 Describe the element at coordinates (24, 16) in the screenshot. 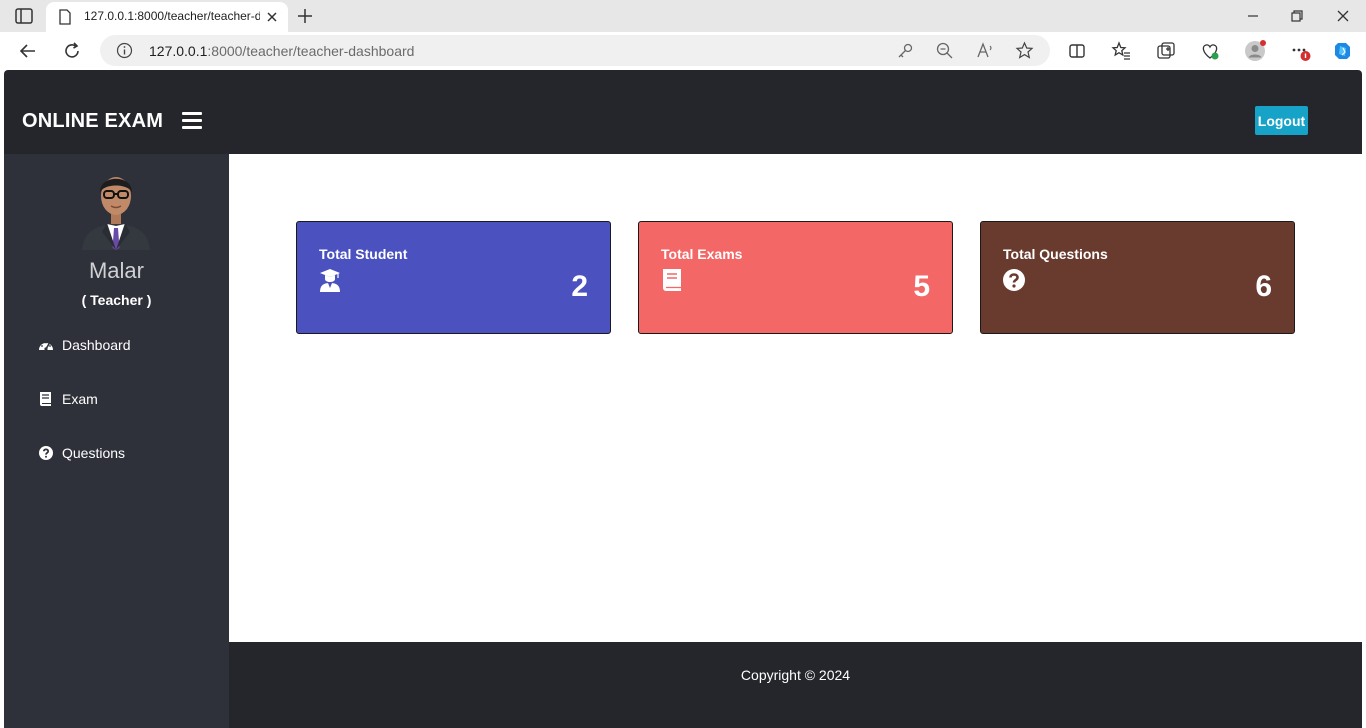

I see `tab-actions-icon` at that location.